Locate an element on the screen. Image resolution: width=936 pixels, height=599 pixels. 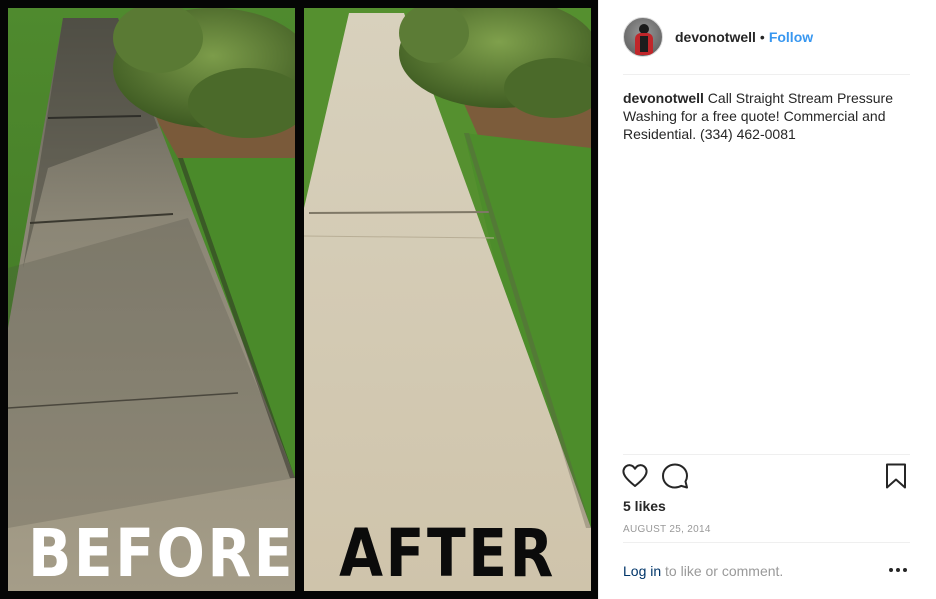
action-bar is located at coordinates (766, 477).